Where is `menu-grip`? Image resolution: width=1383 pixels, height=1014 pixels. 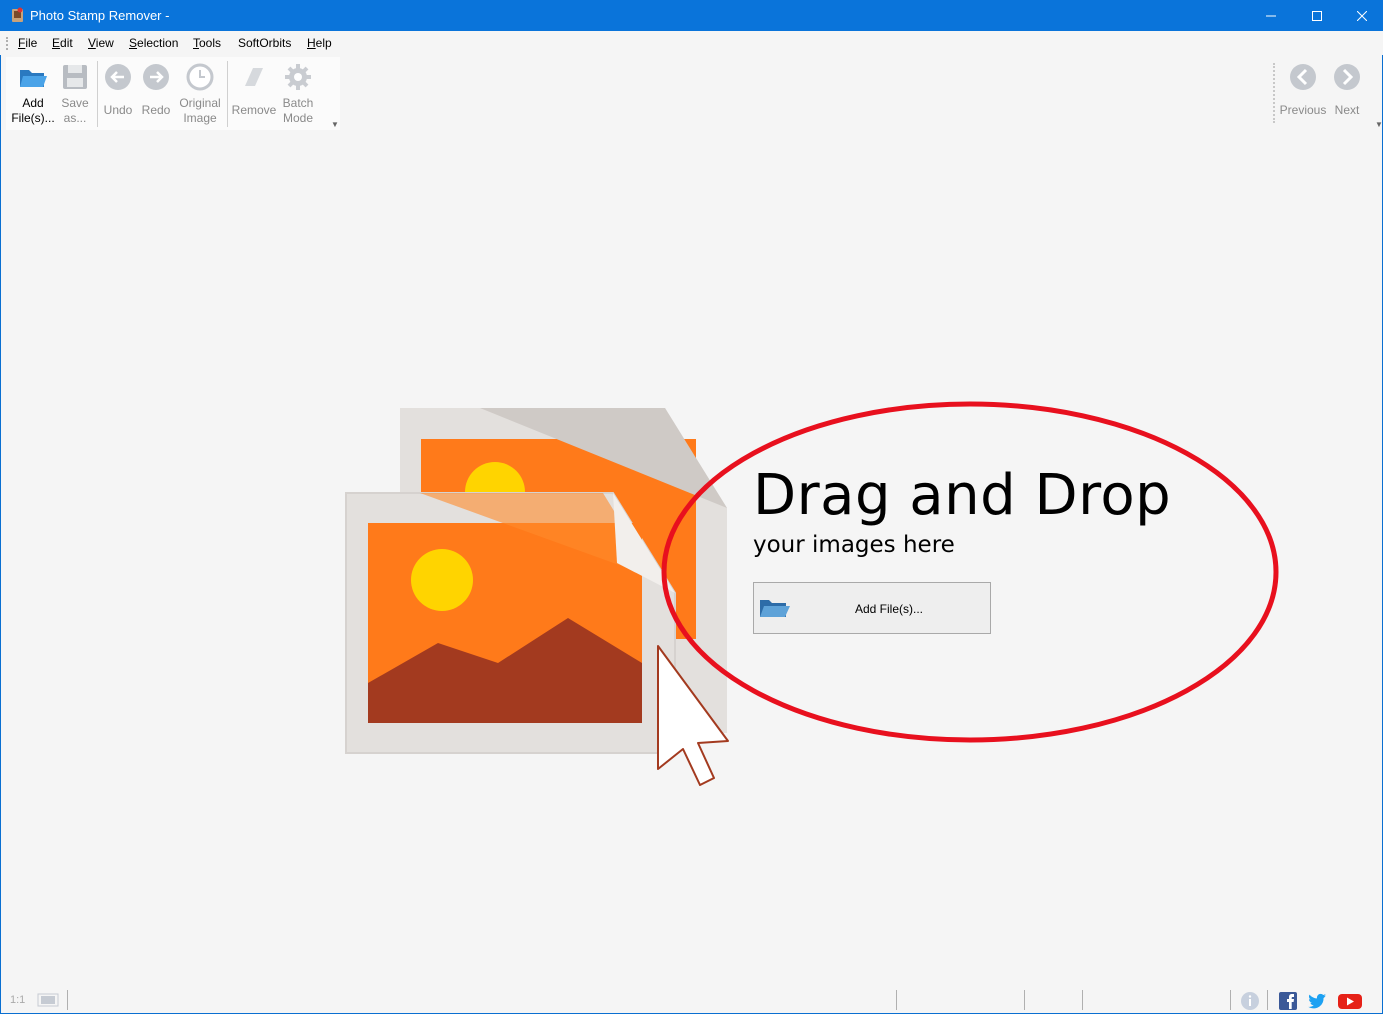 menu-grip is located at coordinates (8, 43).